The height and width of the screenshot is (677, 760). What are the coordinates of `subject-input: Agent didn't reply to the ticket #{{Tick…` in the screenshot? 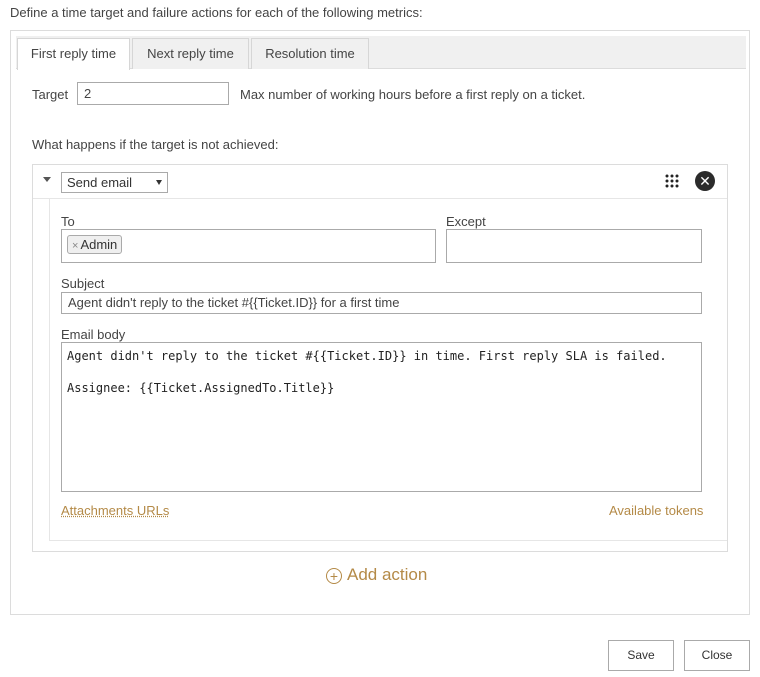 It's located at (381, 303).